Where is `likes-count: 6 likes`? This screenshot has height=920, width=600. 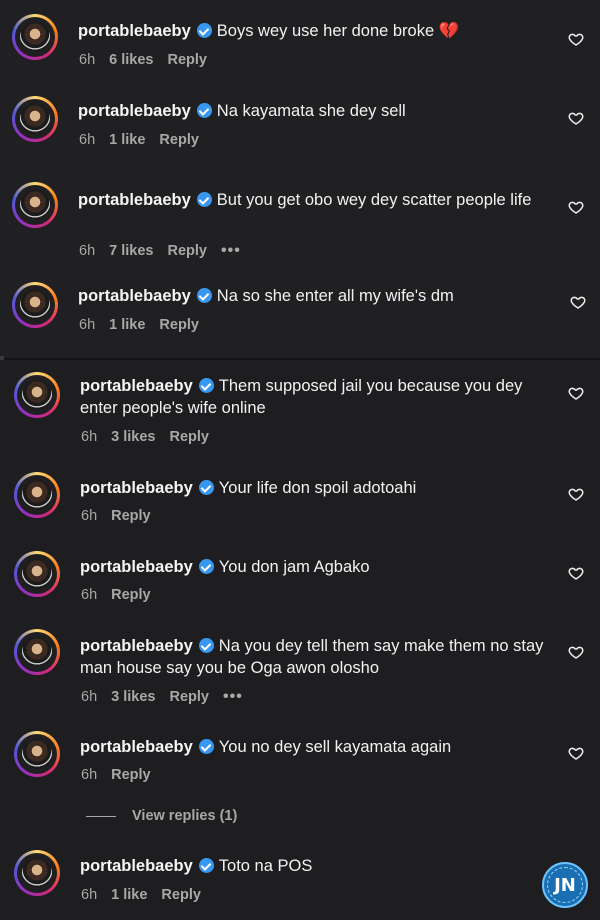 likes-count: 6 likes is located at coordinates (131, 60).